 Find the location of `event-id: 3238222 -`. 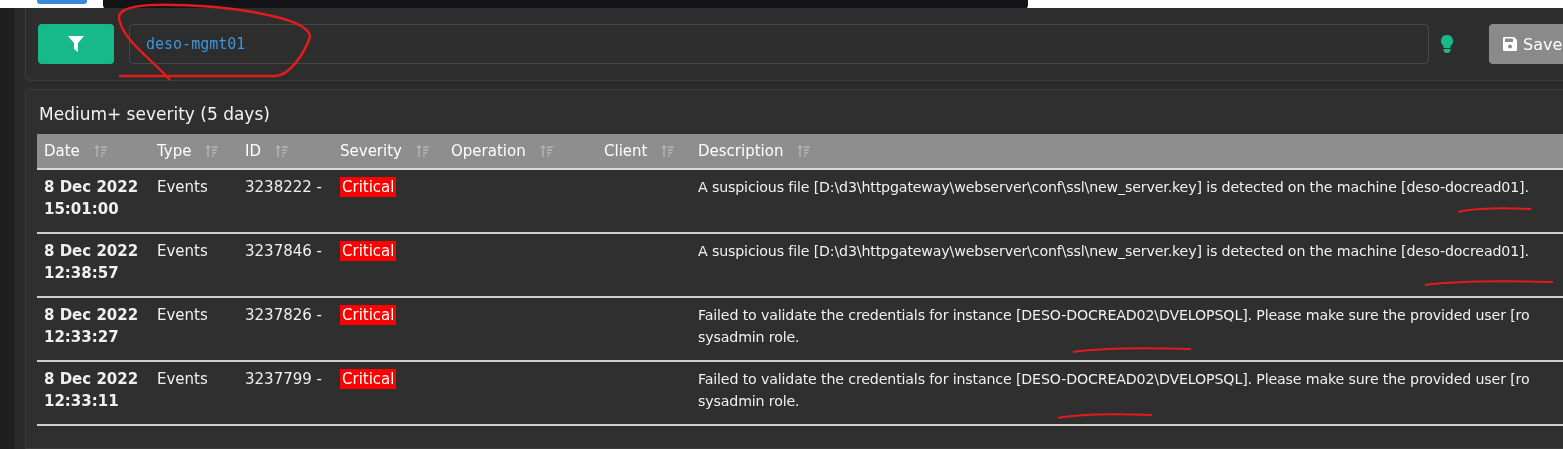

event-id: 3238222 - is located at coordinates (283, 187).